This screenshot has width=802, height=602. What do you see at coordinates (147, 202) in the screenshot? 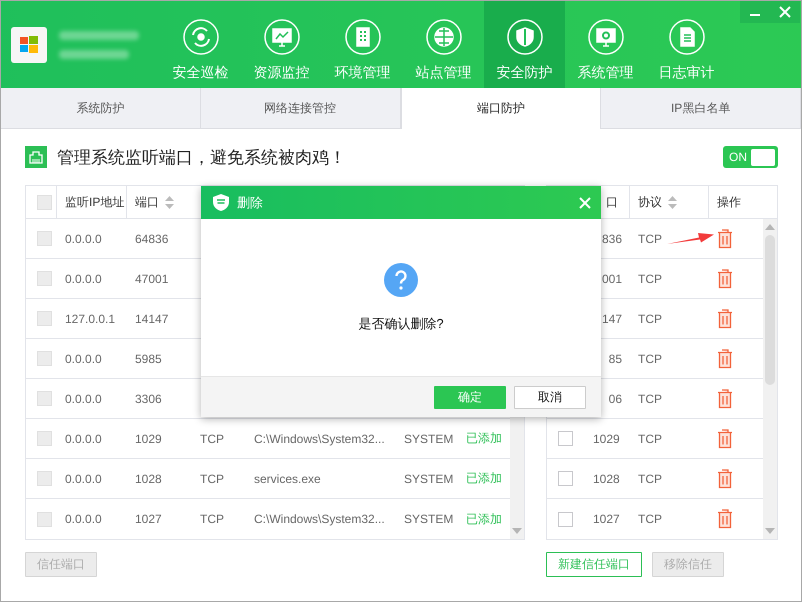
I see `column-header: 端口` at bounding box center [147, 202].